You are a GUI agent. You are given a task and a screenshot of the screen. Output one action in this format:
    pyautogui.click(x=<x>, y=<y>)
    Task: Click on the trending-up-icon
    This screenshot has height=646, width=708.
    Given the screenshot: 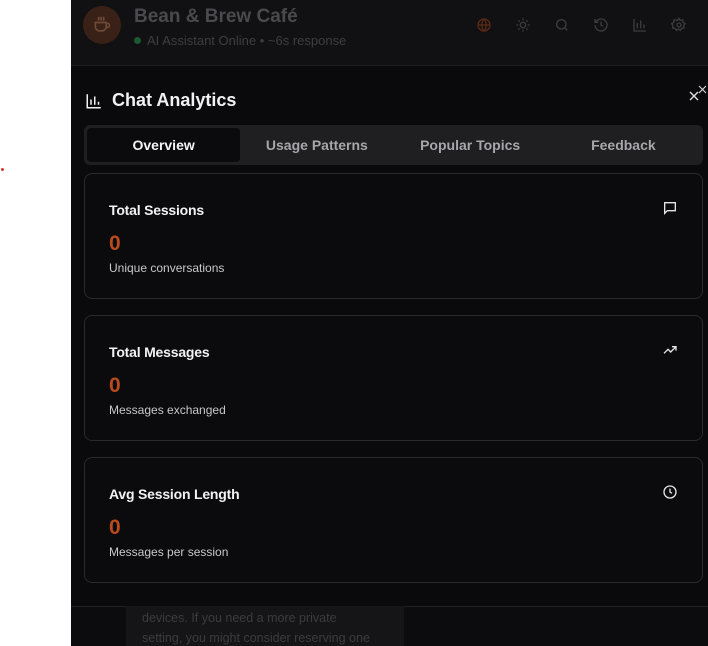 What is the action you would take?
    pyautogui.click(x=670, y=350)
    